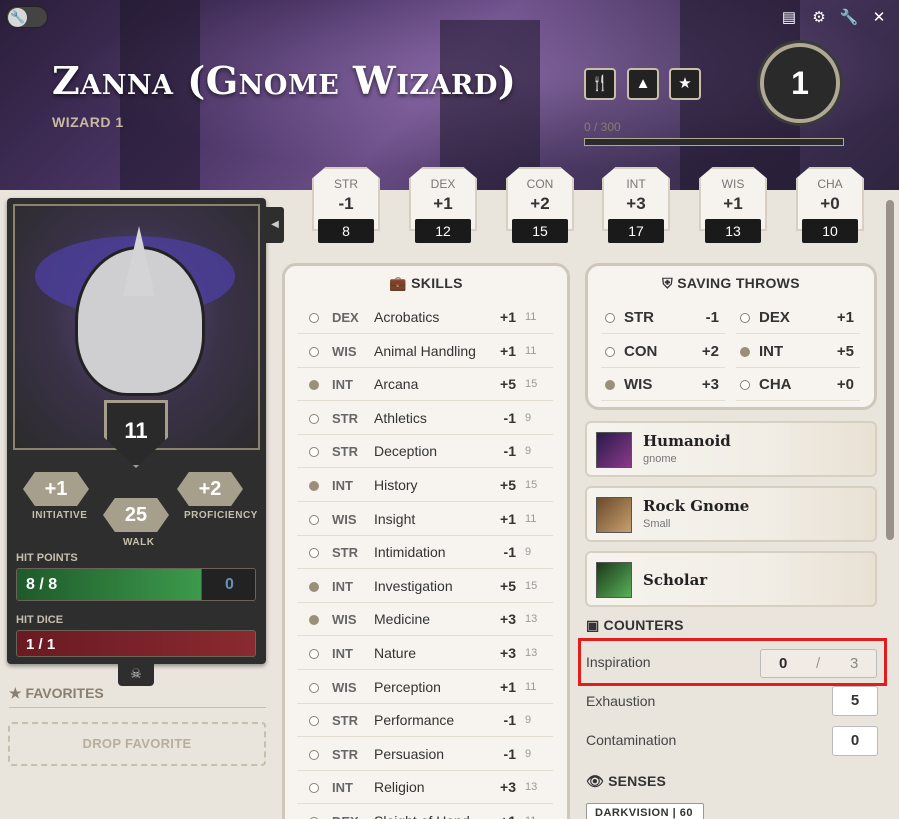 The height and width of the screenshot is (819, 899). I want to click on save-modifier: +5, so click(838, 351).